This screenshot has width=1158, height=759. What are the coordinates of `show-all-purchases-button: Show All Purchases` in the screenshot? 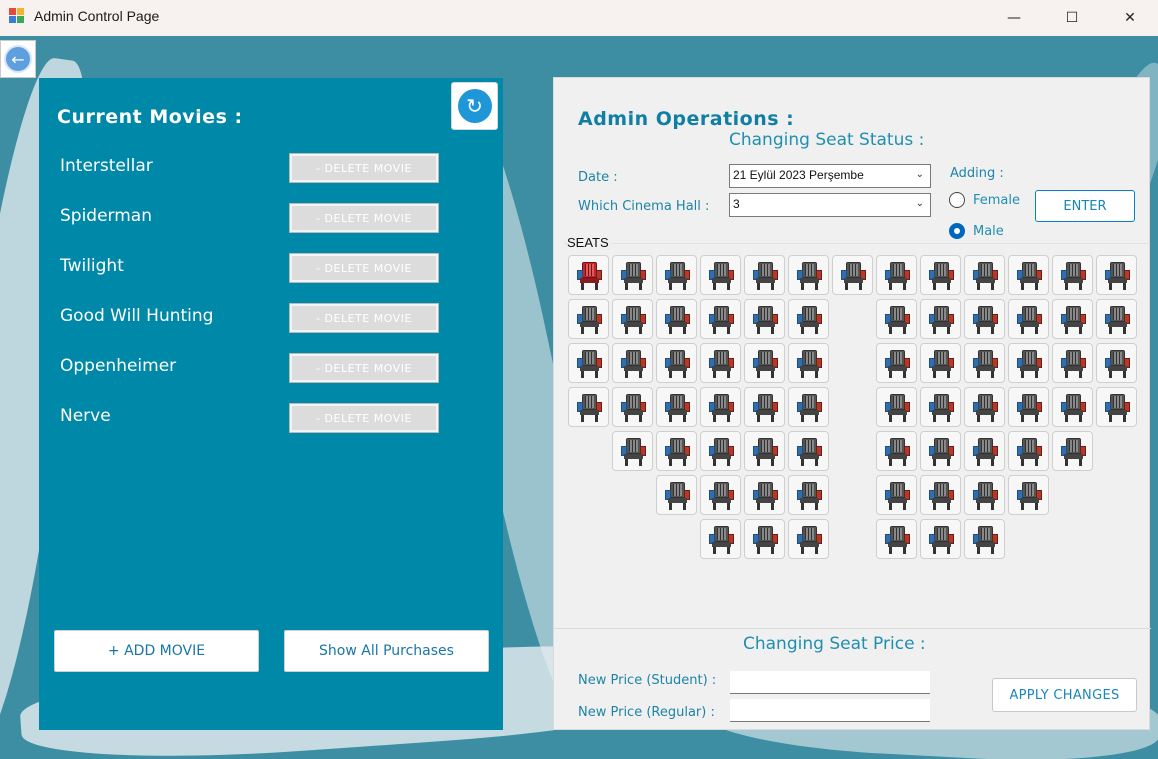 It's located at (386, 651).